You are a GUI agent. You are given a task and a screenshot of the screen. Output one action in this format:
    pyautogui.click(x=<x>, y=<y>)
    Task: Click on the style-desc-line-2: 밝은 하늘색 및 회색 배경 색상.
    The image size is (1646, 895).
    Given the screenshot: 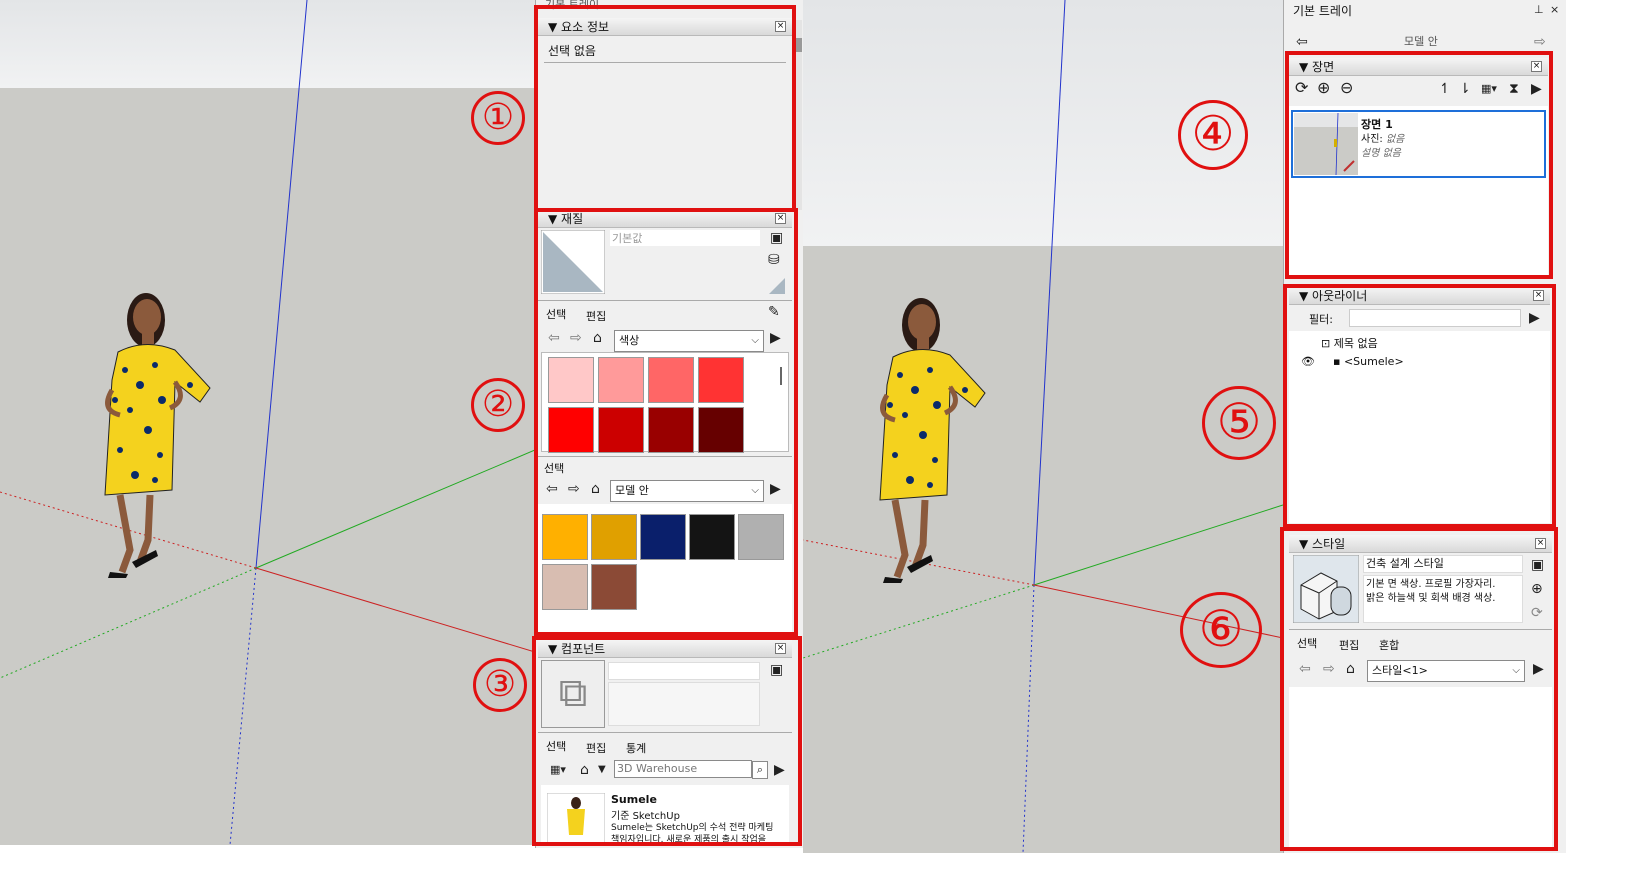 What is the action you would take?
    pyautogui.click(x=1431, y=598)
    